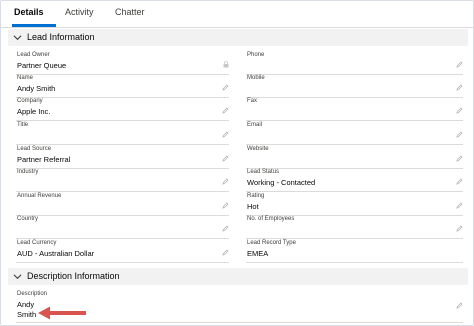 The width and height of the screenshot is (474, 326). Describe the element at coordinates (25, 78) in the screenshot. I see `field-label: Name` at that location.